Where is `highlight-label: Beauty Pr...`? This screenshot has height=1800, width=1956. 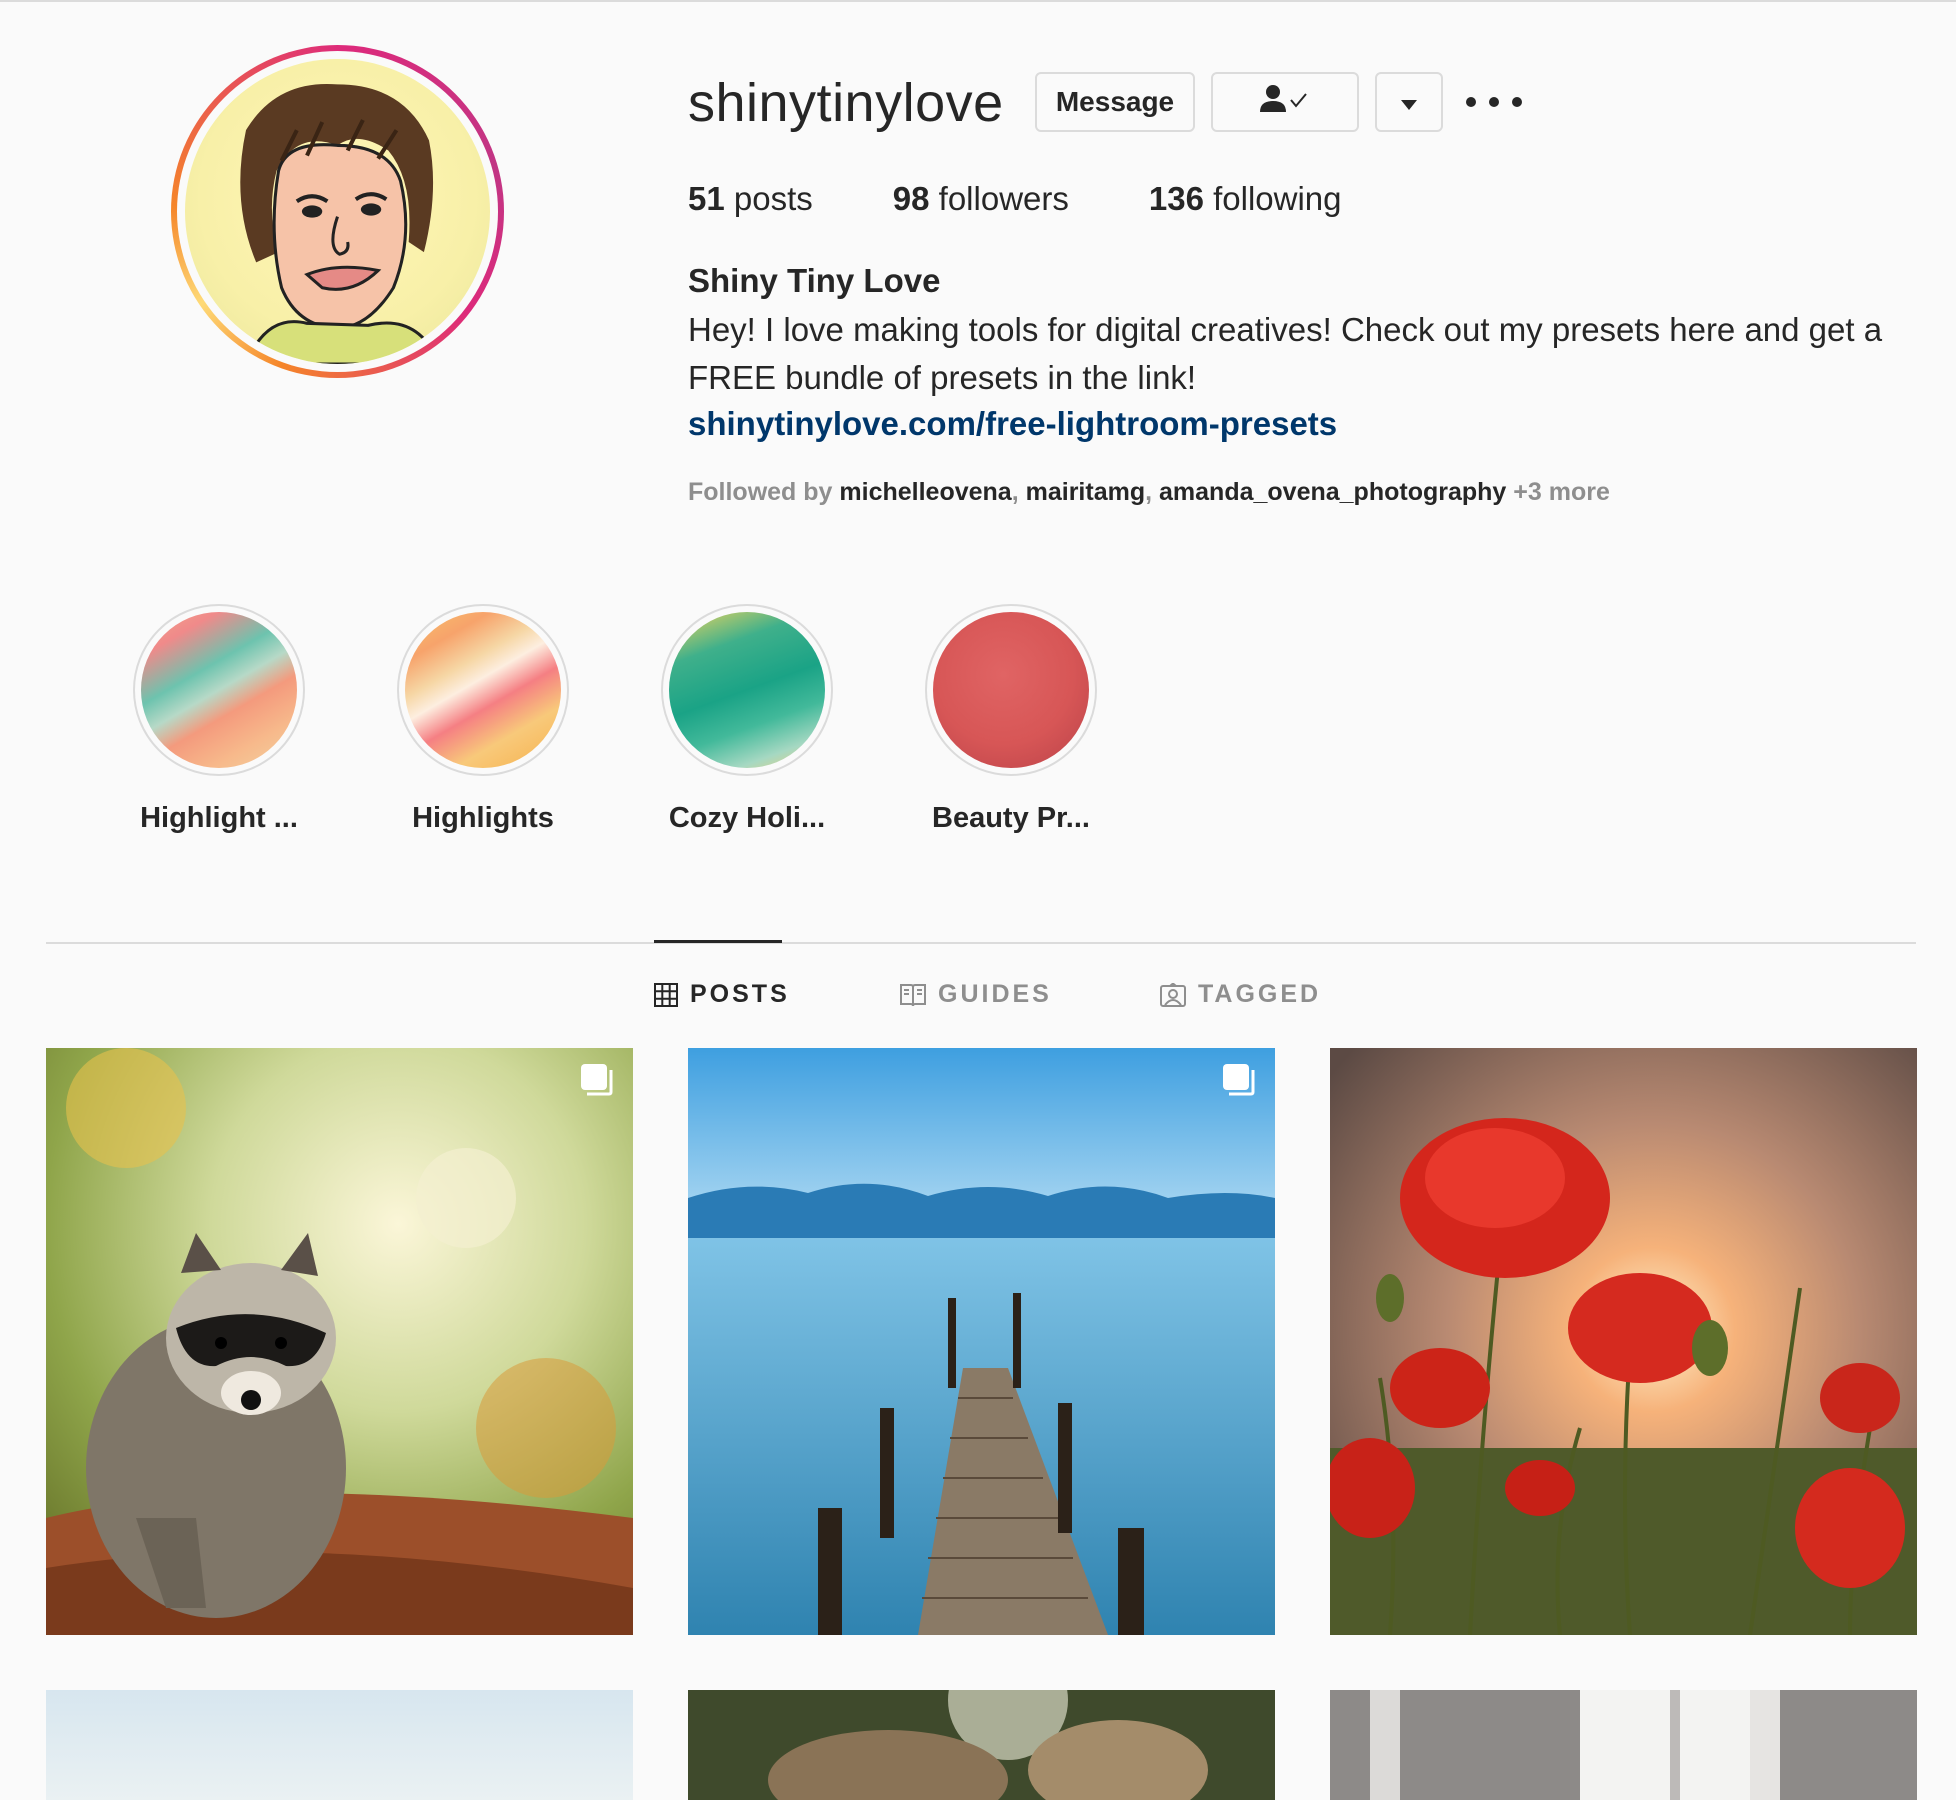 highlight-label: Beauty Pr... is located at coordinates (1011, 818).